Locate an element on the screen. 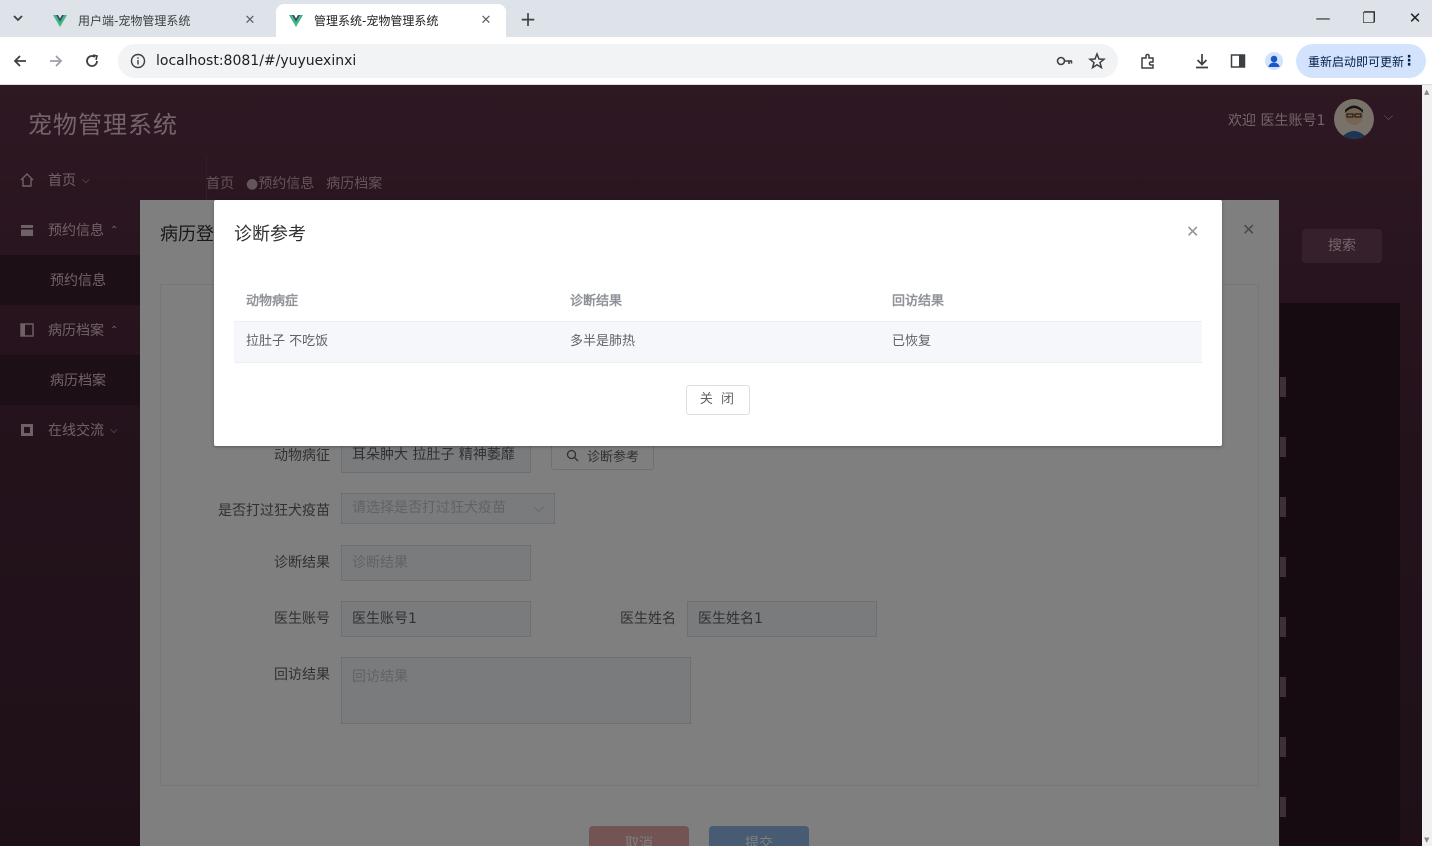 The image size is (1432, 846). browser-tab: 用户端-宠物管理系统 ✕ is located at coordinates (155, 20).